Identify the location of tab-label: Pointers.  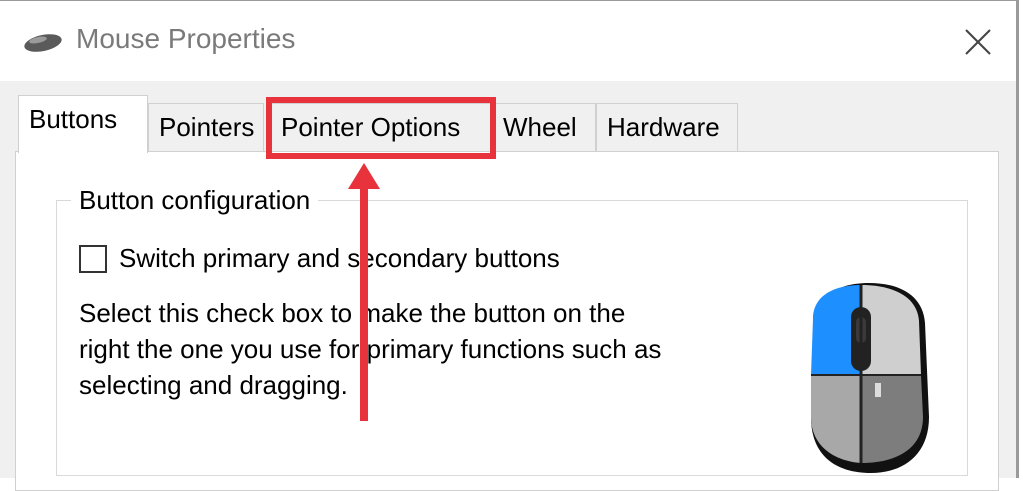
(207, 127).